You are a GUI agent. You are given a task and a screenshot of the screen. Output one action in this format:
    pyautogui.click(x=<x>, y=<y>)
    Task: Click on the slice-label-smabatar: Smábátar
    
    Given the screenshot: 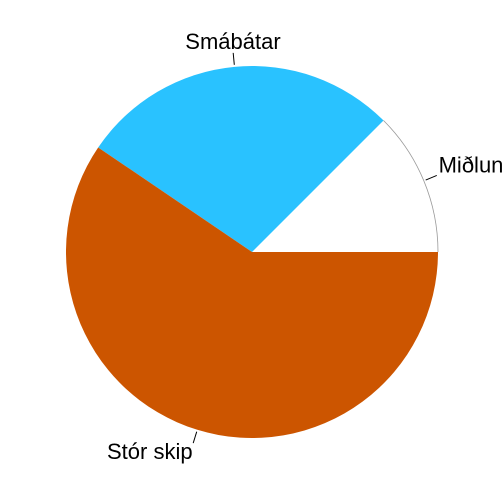 What is the action you would take?
    pyautogui.click(x=232, y=41)
    